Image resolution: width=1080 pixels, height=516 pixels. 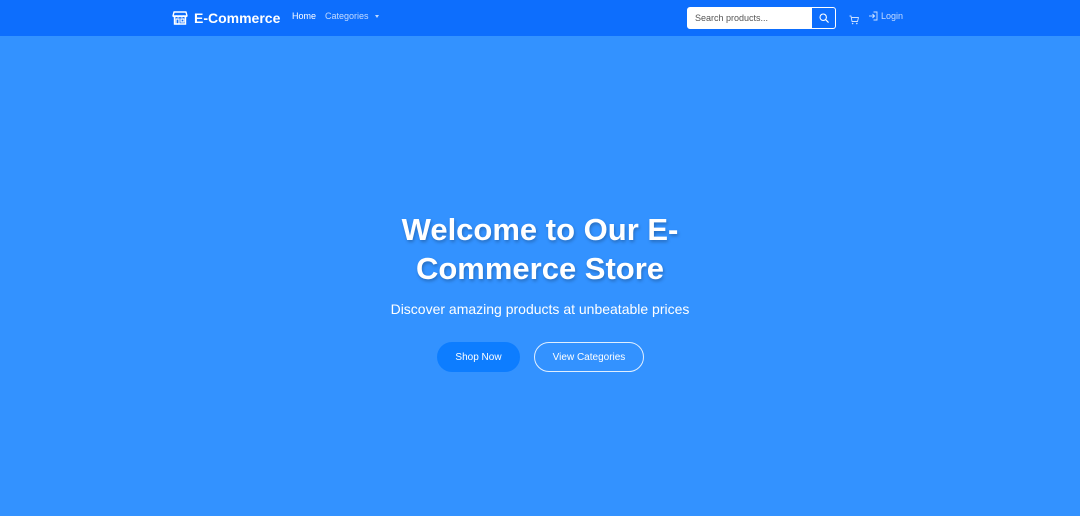 What do you see at coordinates (873, 16) in the screenshot?
I see `login-icon` at bounding box center [873, 16].